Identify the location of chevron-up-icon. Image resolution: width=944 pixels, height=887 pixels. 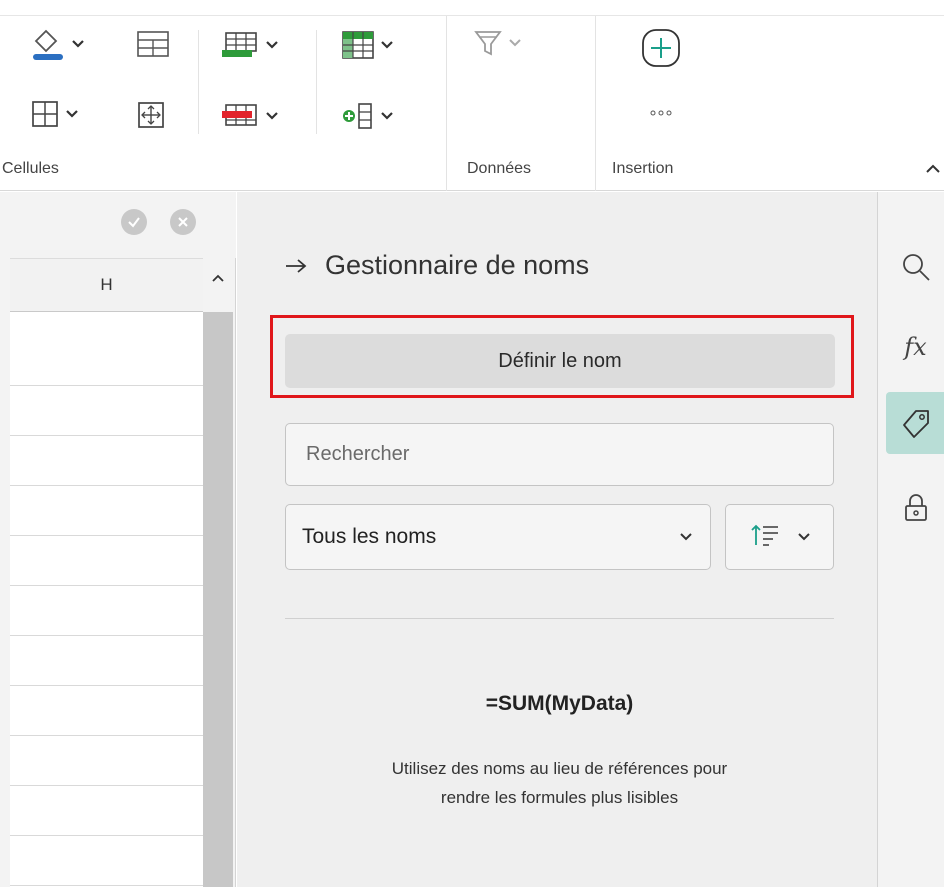
(218, 278).